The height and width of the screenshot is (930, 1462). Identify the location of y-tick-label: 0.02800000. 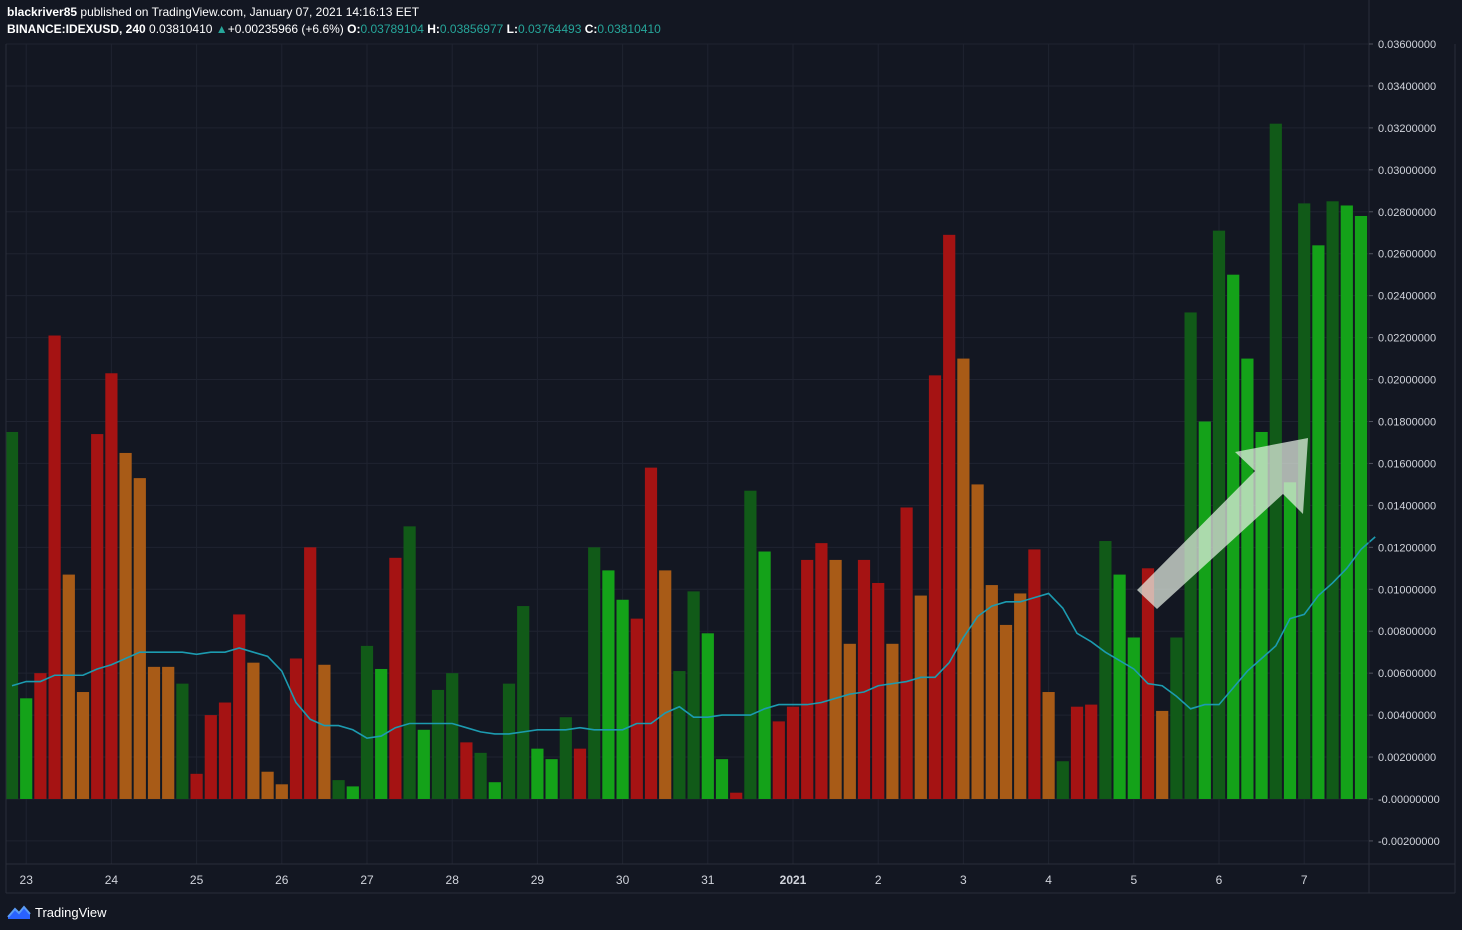
(1407, 213).